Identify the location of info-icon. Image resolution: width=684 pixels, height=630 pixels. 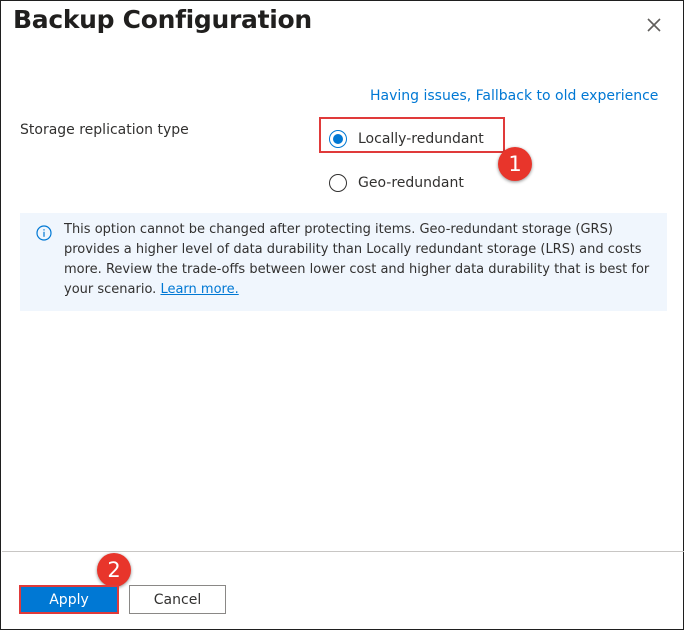
(44, 233).